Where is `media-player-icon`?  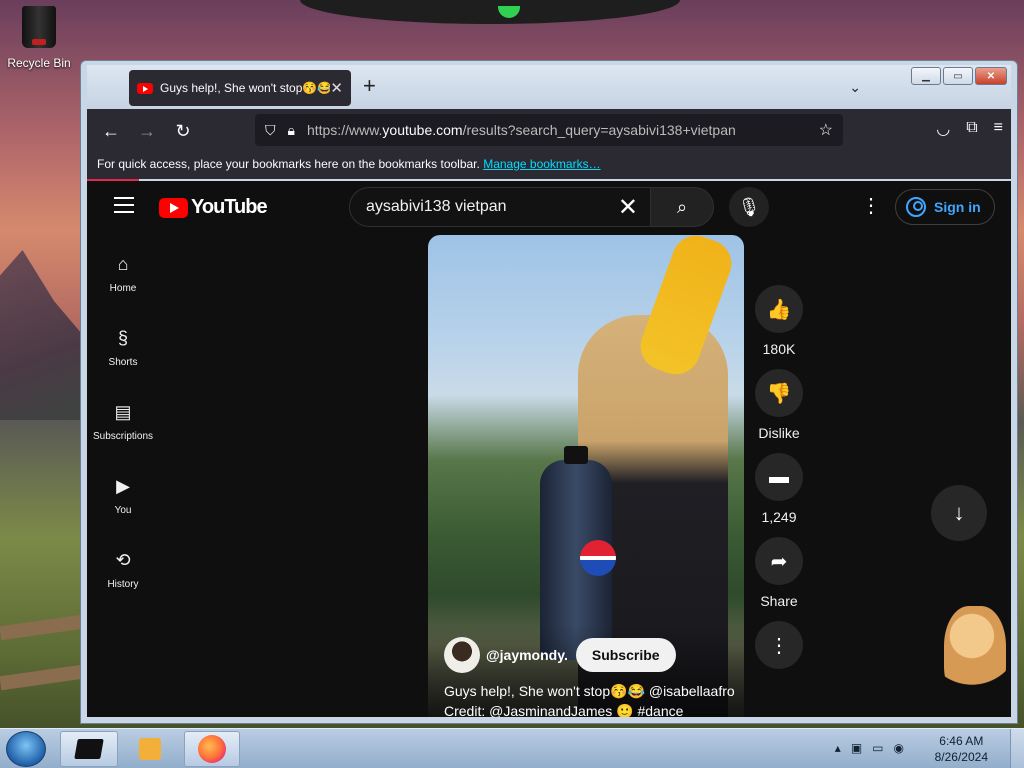
media-player-icon is located at coordinates (150, 749).